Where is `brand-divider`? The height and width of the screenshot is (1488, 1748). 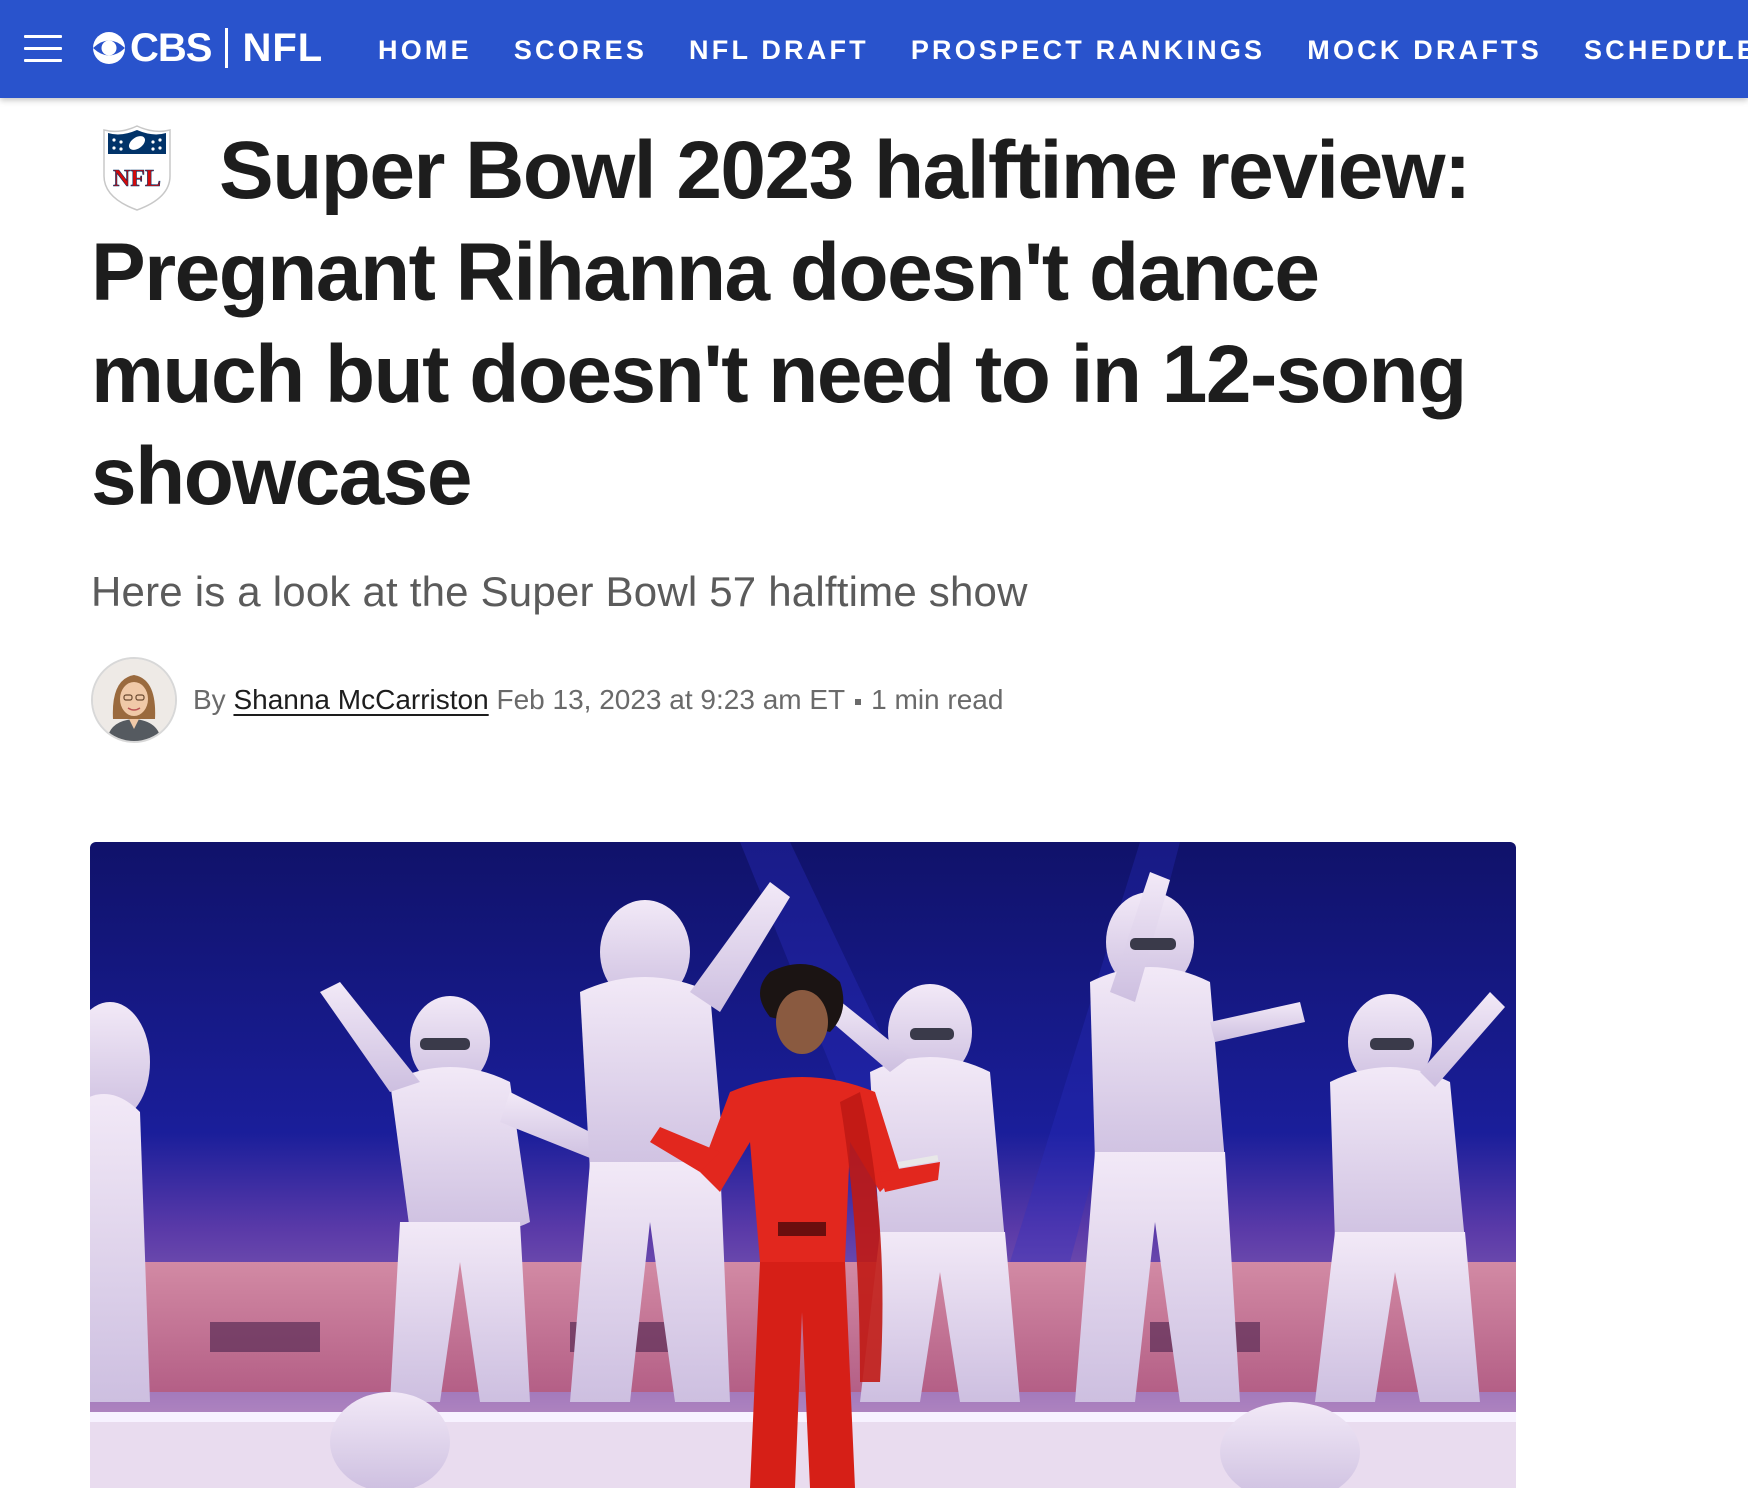 brand-divider is located at coordinates (227, 48).